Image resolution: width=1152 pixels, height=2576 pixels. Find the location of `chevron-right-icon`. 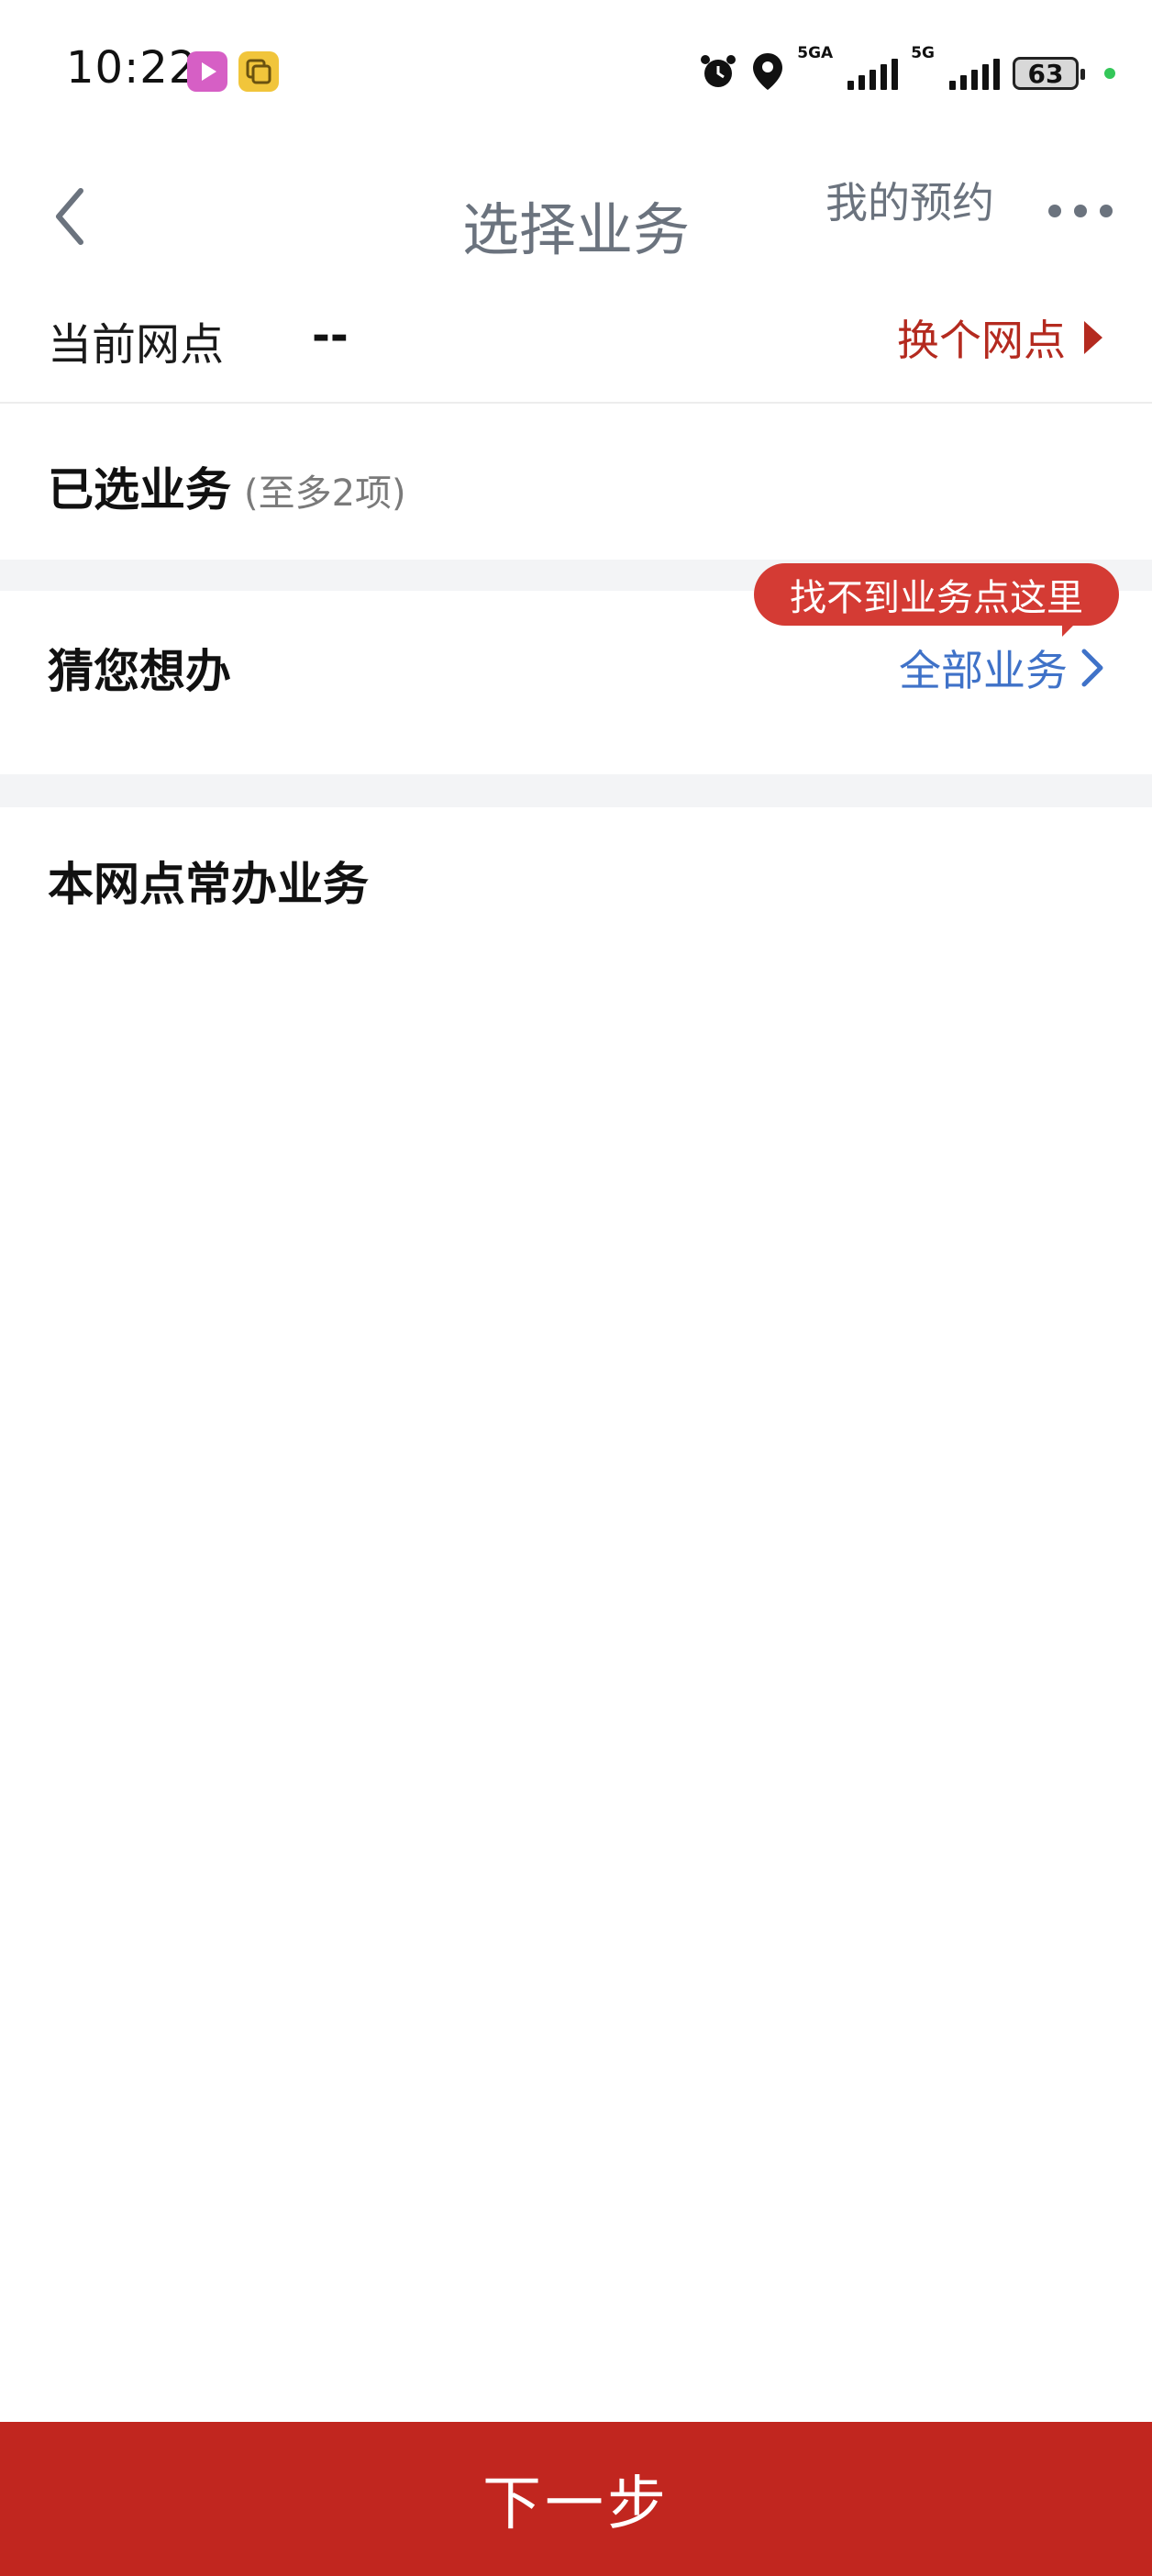

chevron-right-icon is located at coordinates (1092, 668).